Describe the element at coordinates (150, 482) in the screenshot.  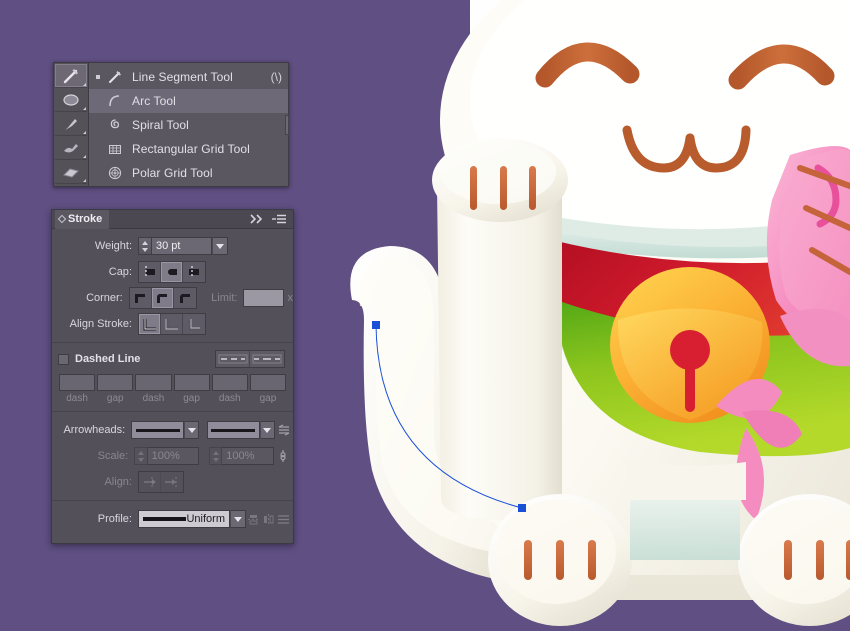
I see `extend-arrow-tip-beyond-end-button` at that location.